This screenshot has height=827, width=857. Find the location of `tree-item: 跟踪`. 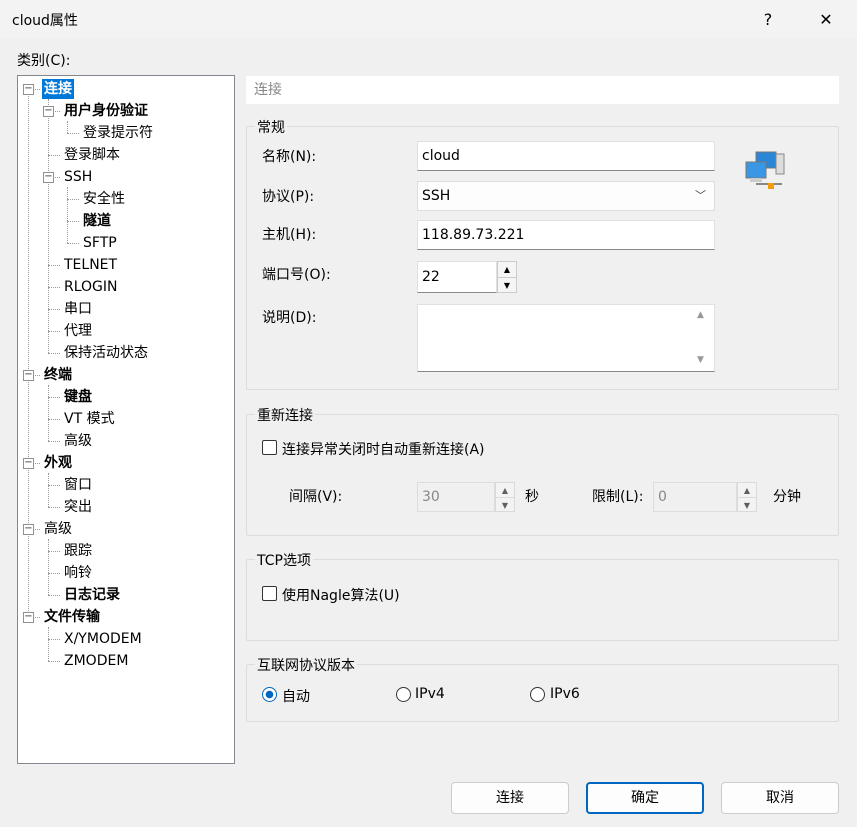

tree-item: 跟踪 is located at coordinates (78, 551).